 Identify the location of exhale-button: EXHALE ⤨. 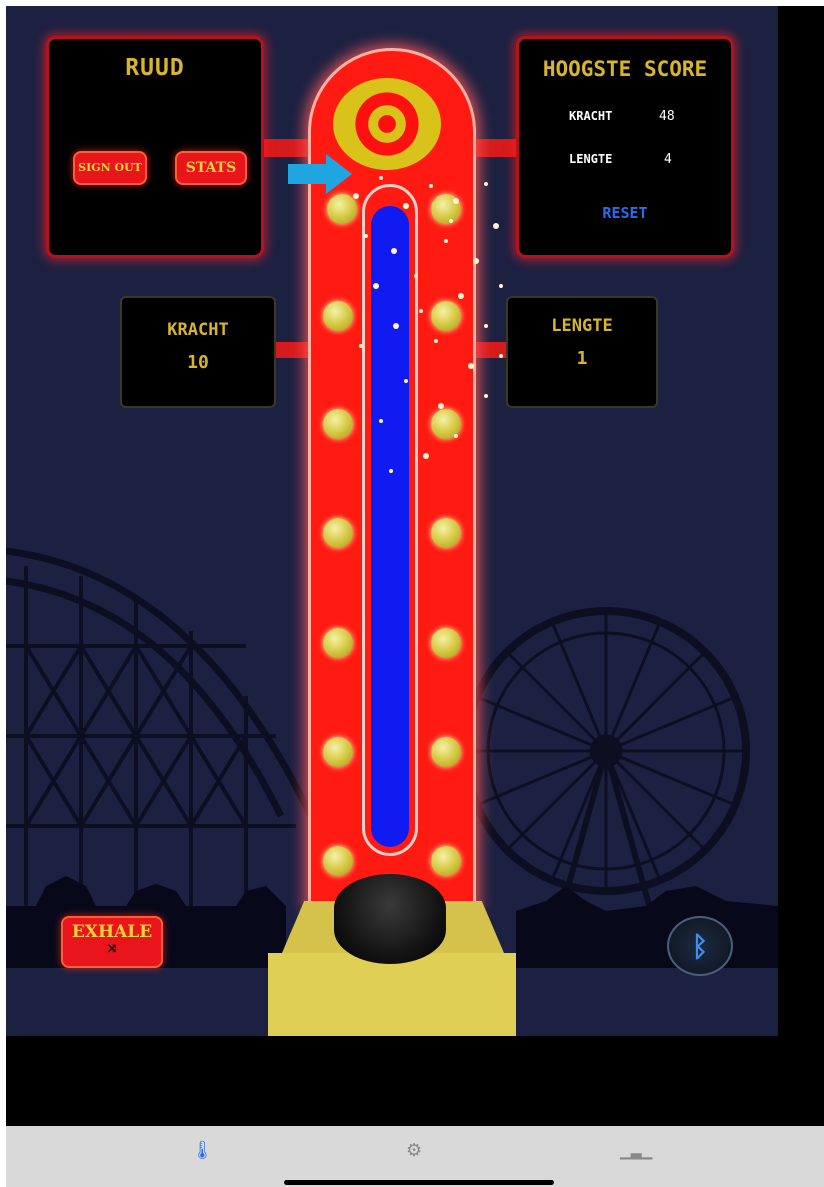
(112, 942).